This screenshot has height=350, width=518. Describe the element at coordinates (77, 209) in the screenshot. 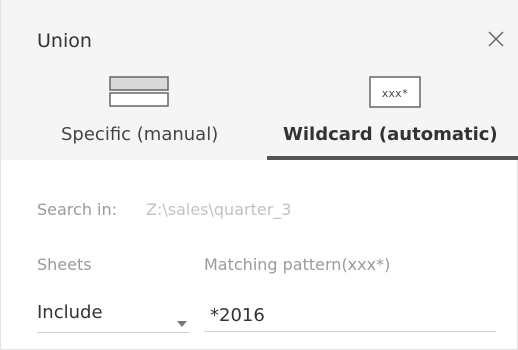

I see `search-in-label: Search in:` at that location.